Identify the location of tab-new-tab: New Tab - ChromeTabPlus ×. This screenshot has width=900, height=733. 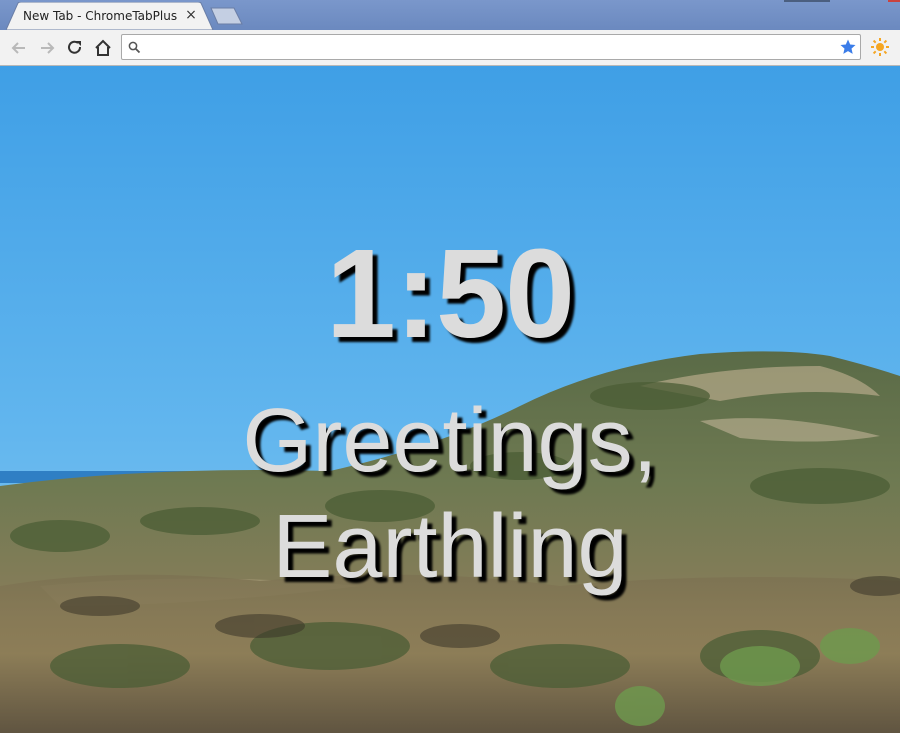
(110, 16).